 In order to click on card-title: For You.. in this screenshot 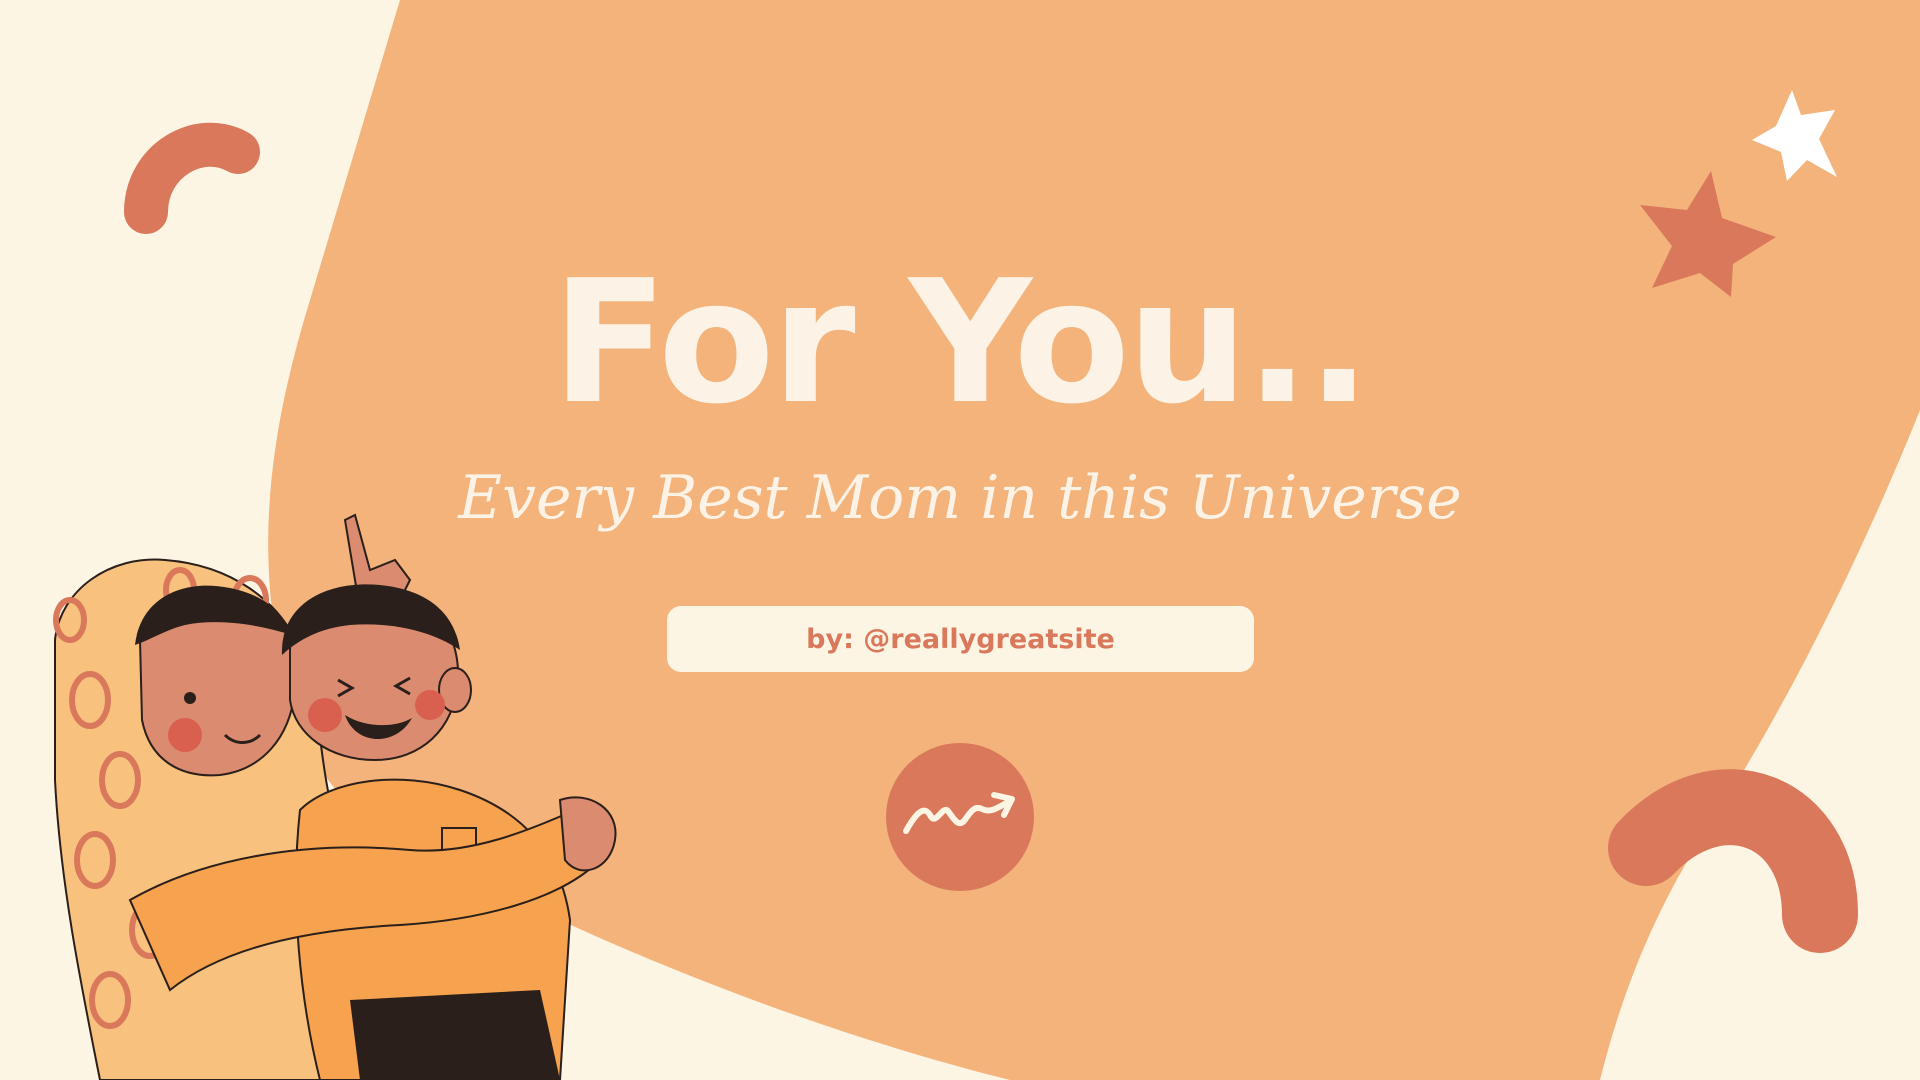, I will do `click(961, 343)`.